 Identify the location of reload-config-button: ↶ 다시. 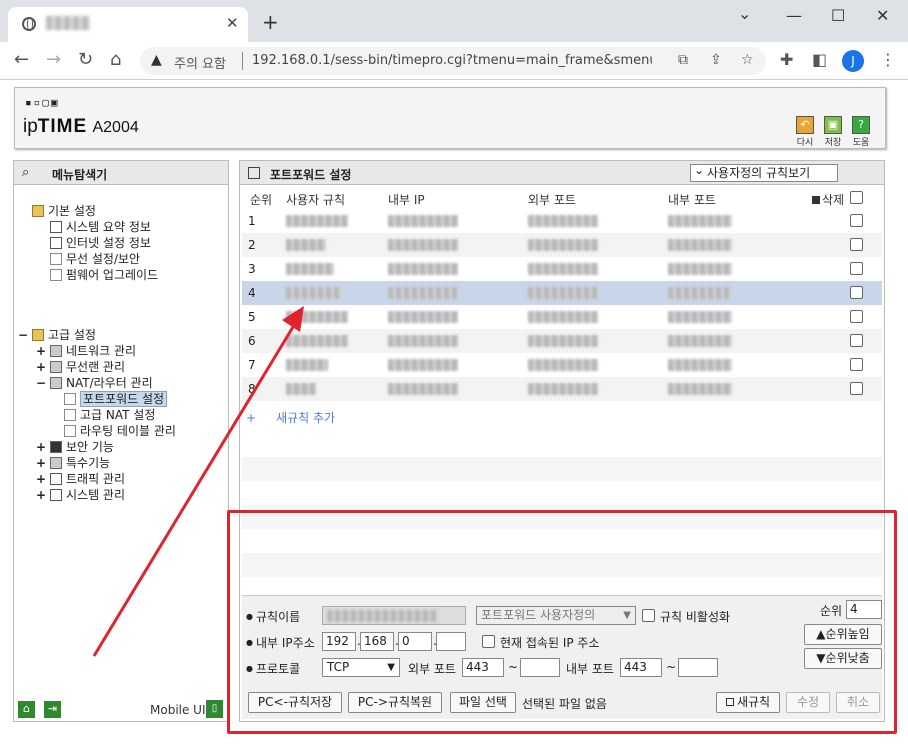
(805, 132).